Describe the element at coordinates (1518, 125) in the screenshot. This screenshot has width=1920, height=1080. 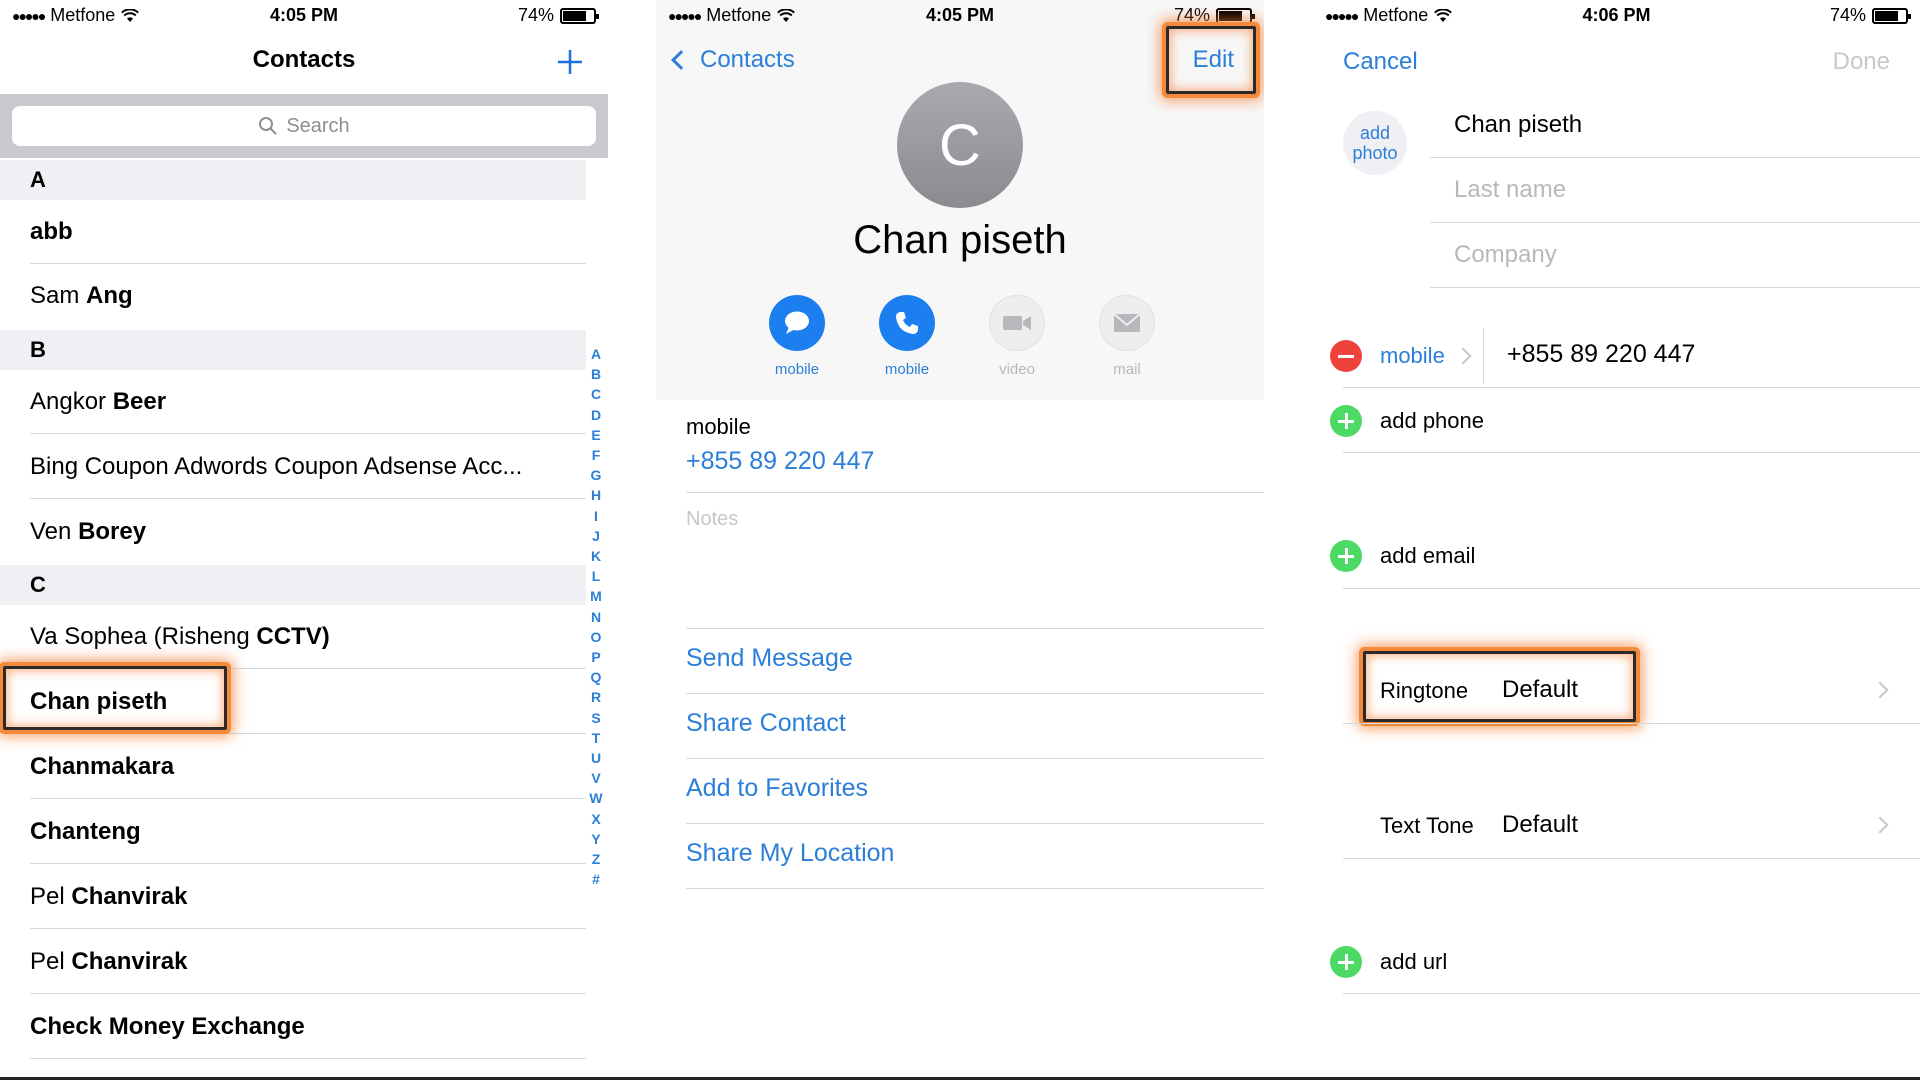
I see `first-name-field: Chan piseth` at that location.